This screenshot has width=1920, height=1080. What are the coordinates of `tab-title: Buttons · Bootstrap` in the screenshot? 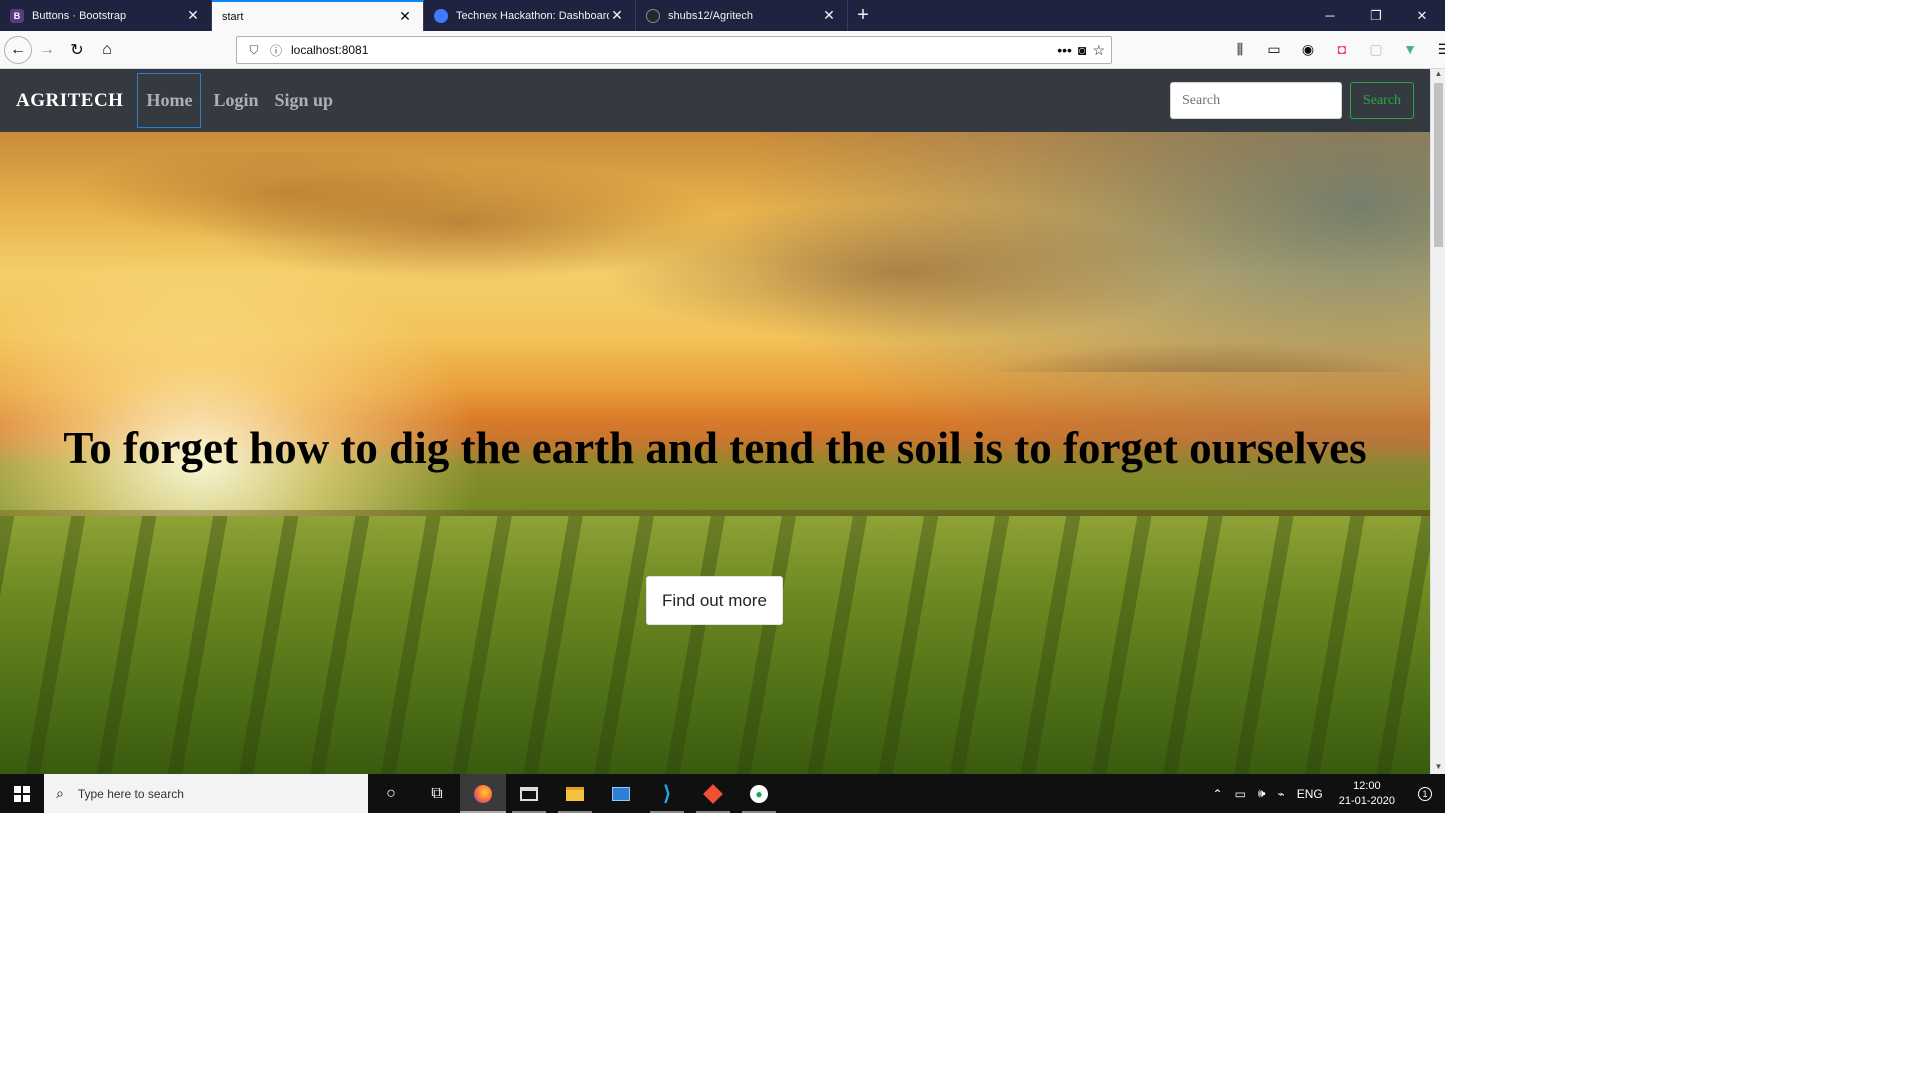 It's located at (79, 15).